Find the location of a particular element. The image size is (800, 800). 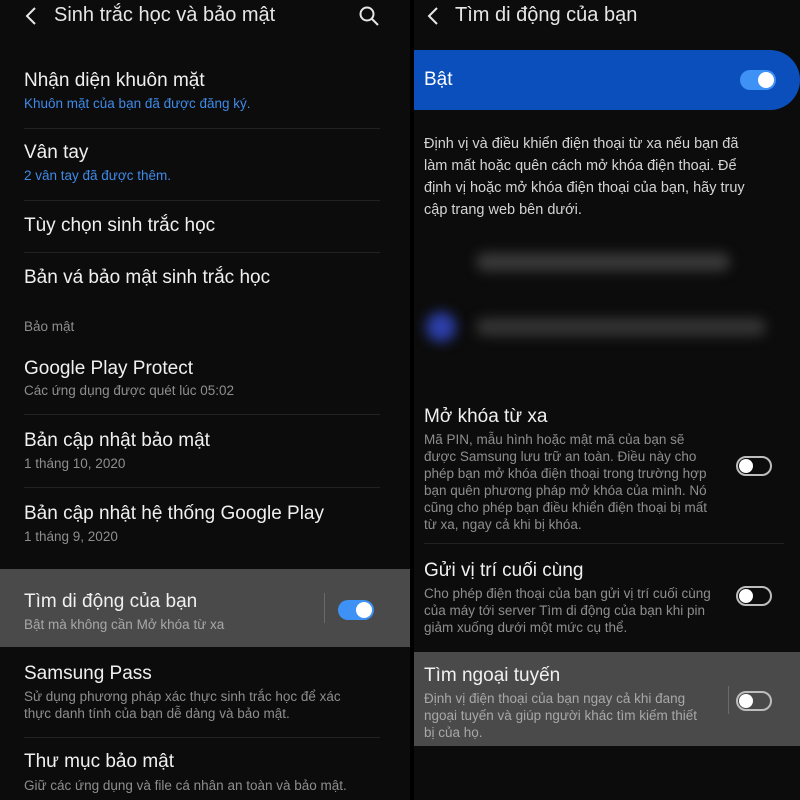

description-line: cập trang web bên dưới. is located at coordinates (503, 210).